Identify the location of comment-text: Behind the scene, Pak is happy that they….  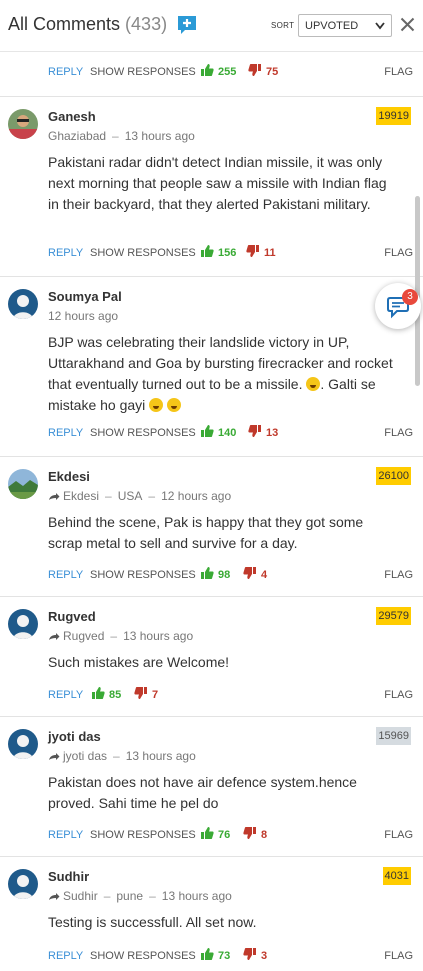
(206, 532).